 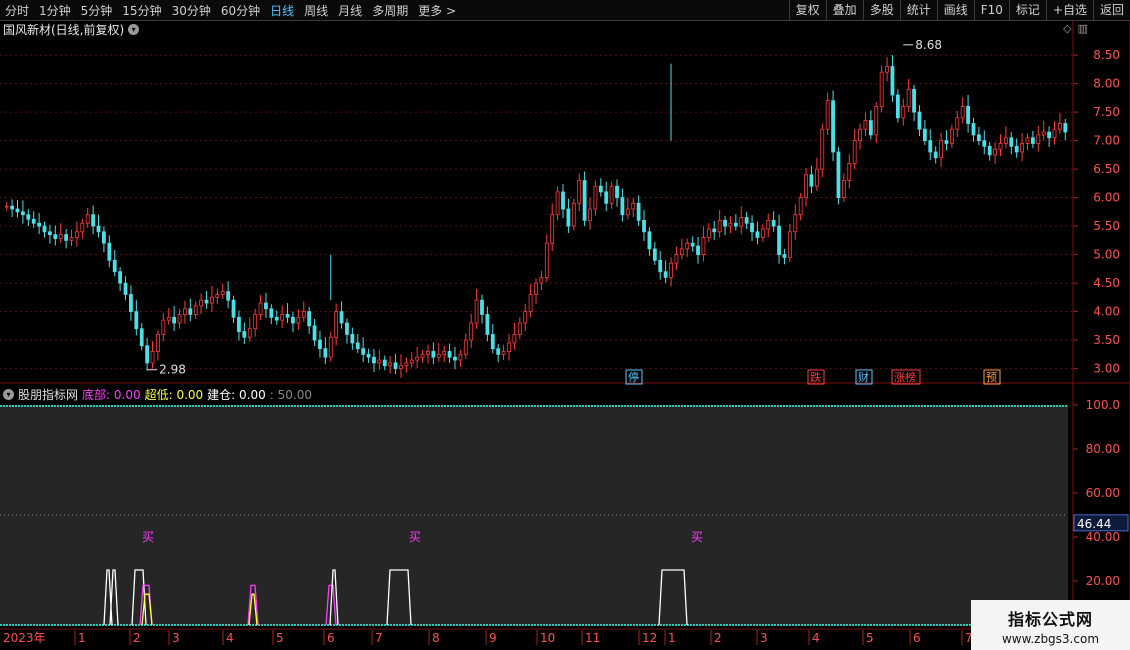 What do you see at coordinates (547, 638) in the screenshot?
I see `month-label: 10` at bounding box center [547, 638].